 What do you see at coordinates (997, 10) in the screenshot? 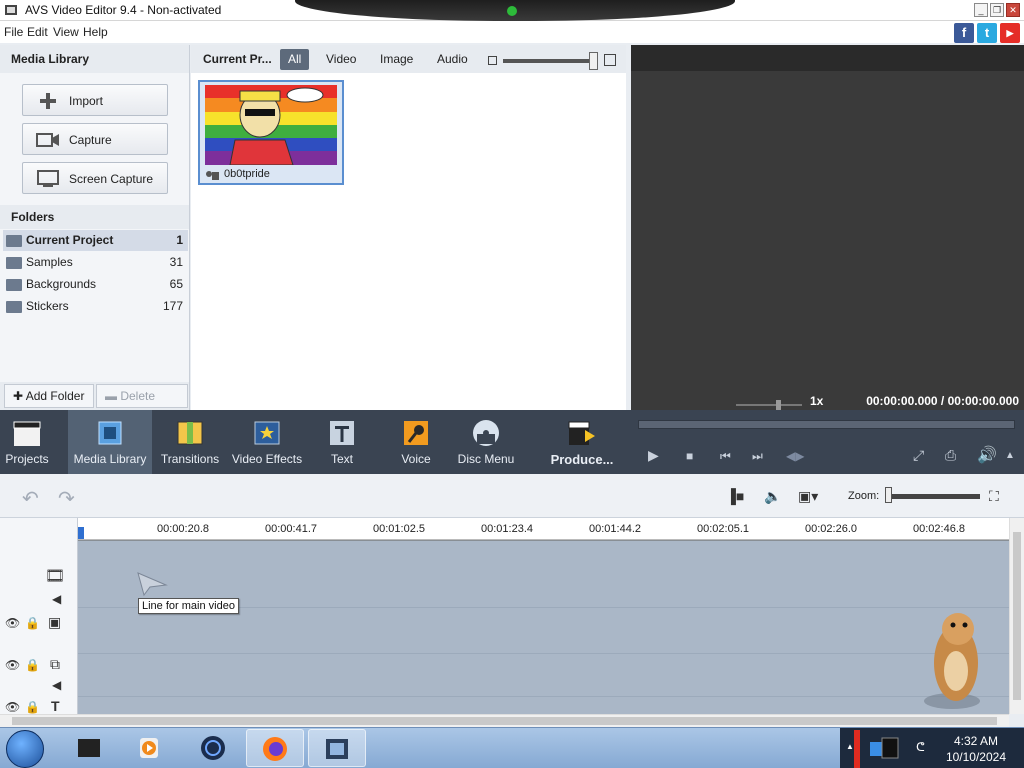
I see `restore-button: ❐` at bounding box center [997, 10].